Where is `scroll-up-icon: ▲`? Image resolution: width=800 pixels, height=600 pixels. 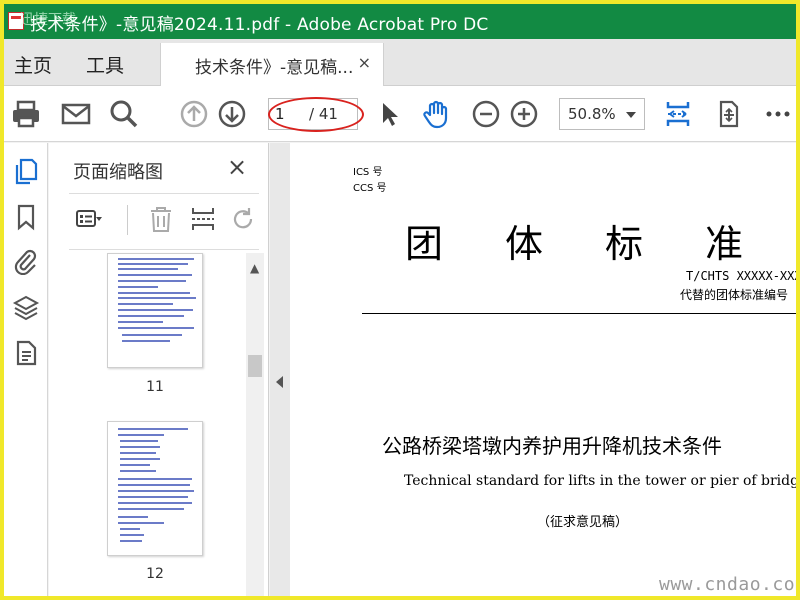 scroll-up-icon: ▲ is located at coordinates (254, 268).